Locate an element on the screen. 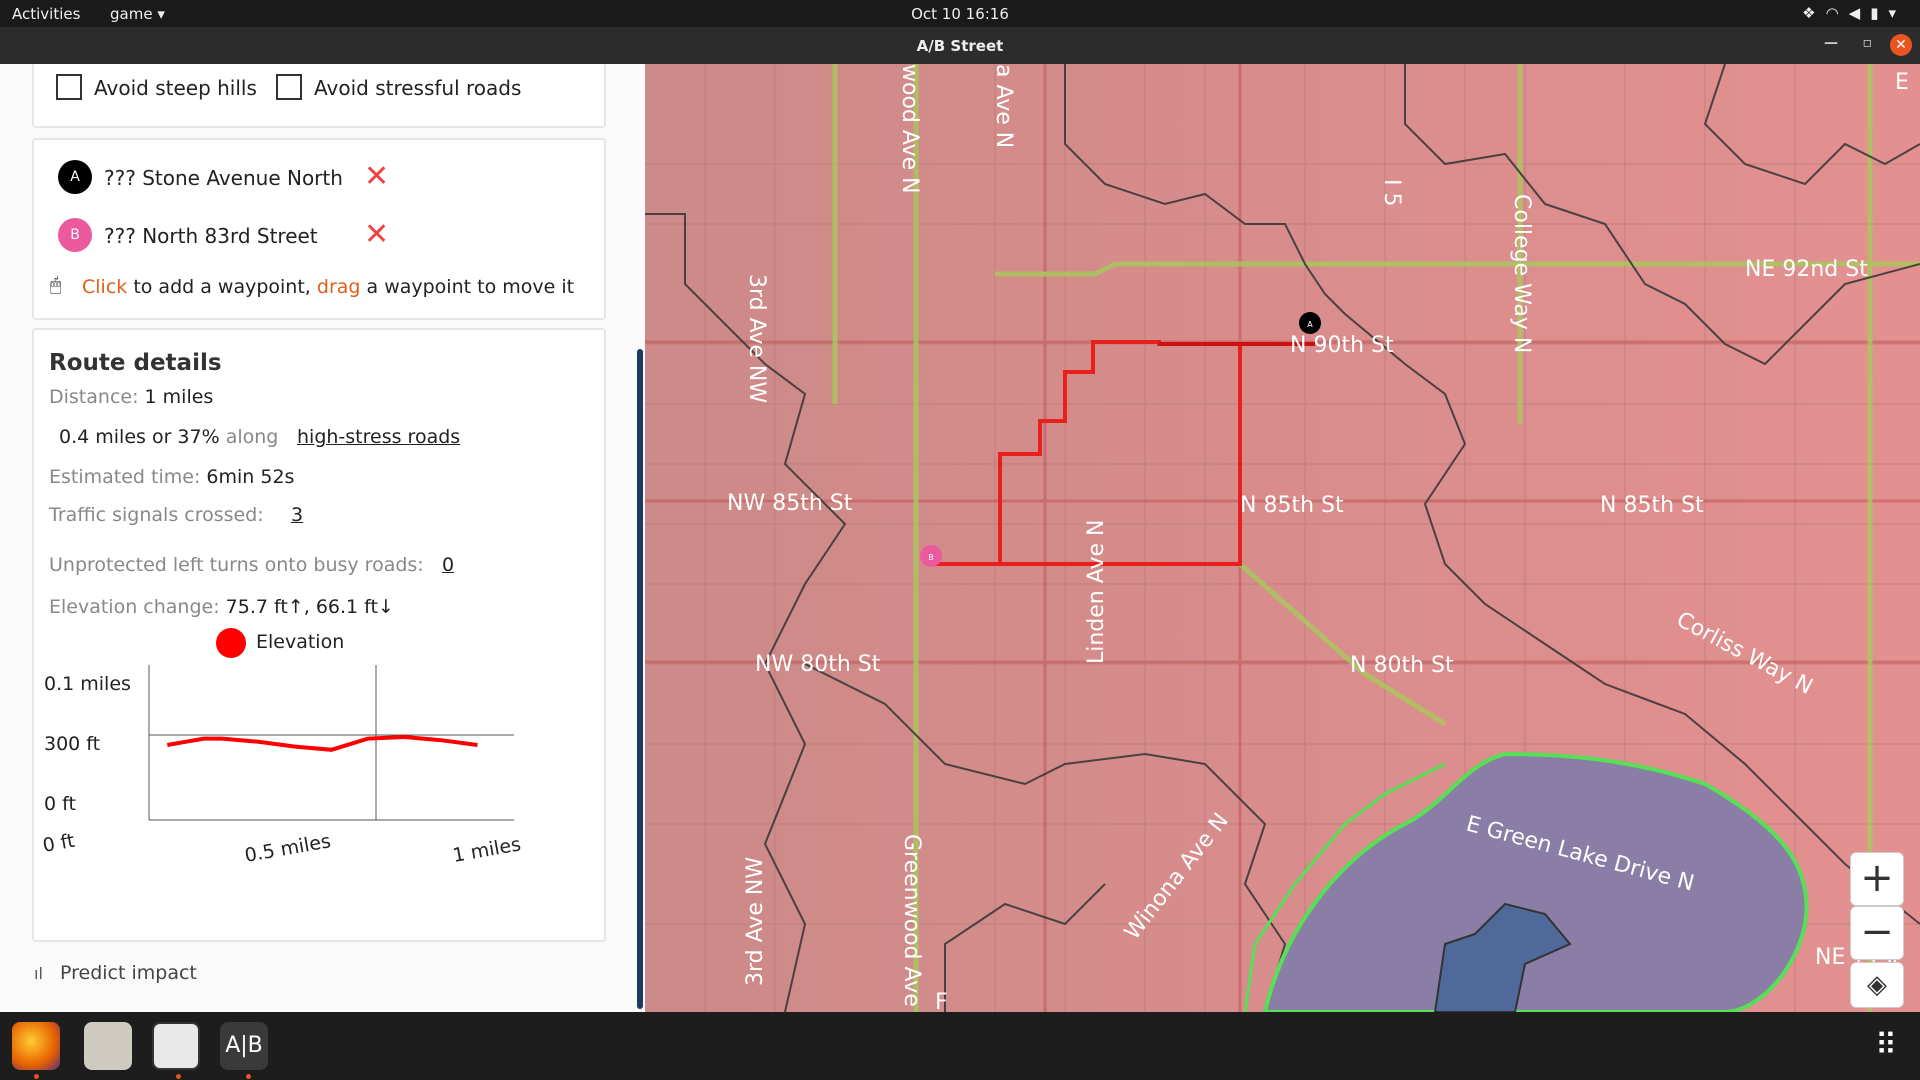  window-title: A/B Street is located at coordinates (960, 46).